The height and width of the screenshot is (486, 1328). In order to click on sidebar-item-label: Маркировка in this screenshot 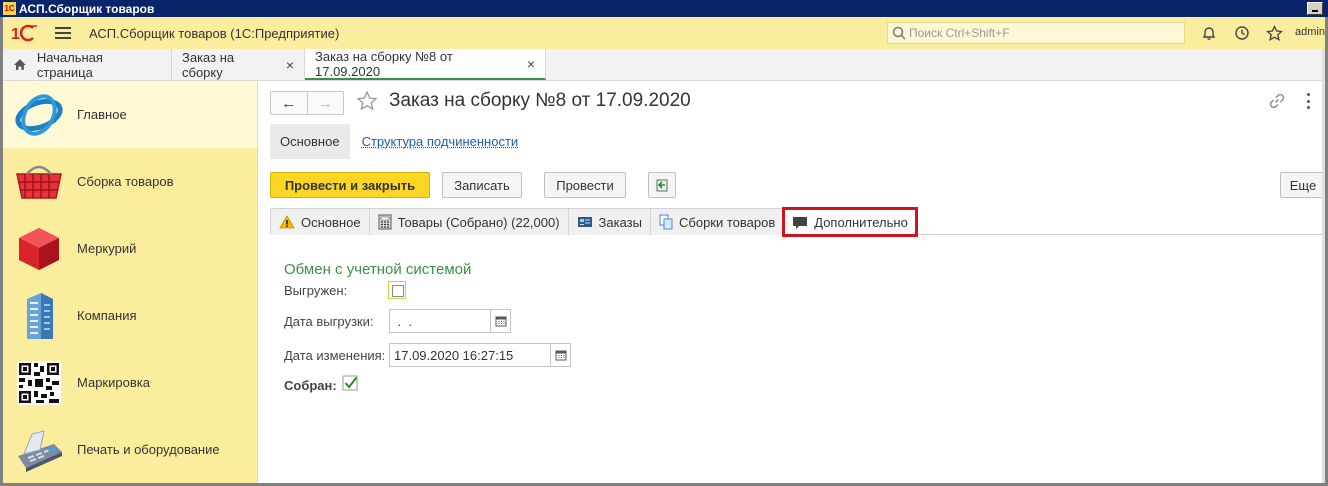, I will do `click(113, 382)`.